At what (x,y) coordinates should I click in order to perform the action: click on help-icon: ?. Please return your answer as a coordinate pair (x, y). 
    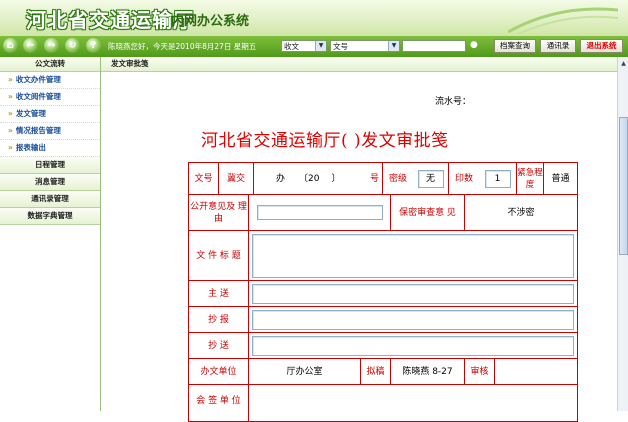
    Looking at the image, I should click on (93, 45).